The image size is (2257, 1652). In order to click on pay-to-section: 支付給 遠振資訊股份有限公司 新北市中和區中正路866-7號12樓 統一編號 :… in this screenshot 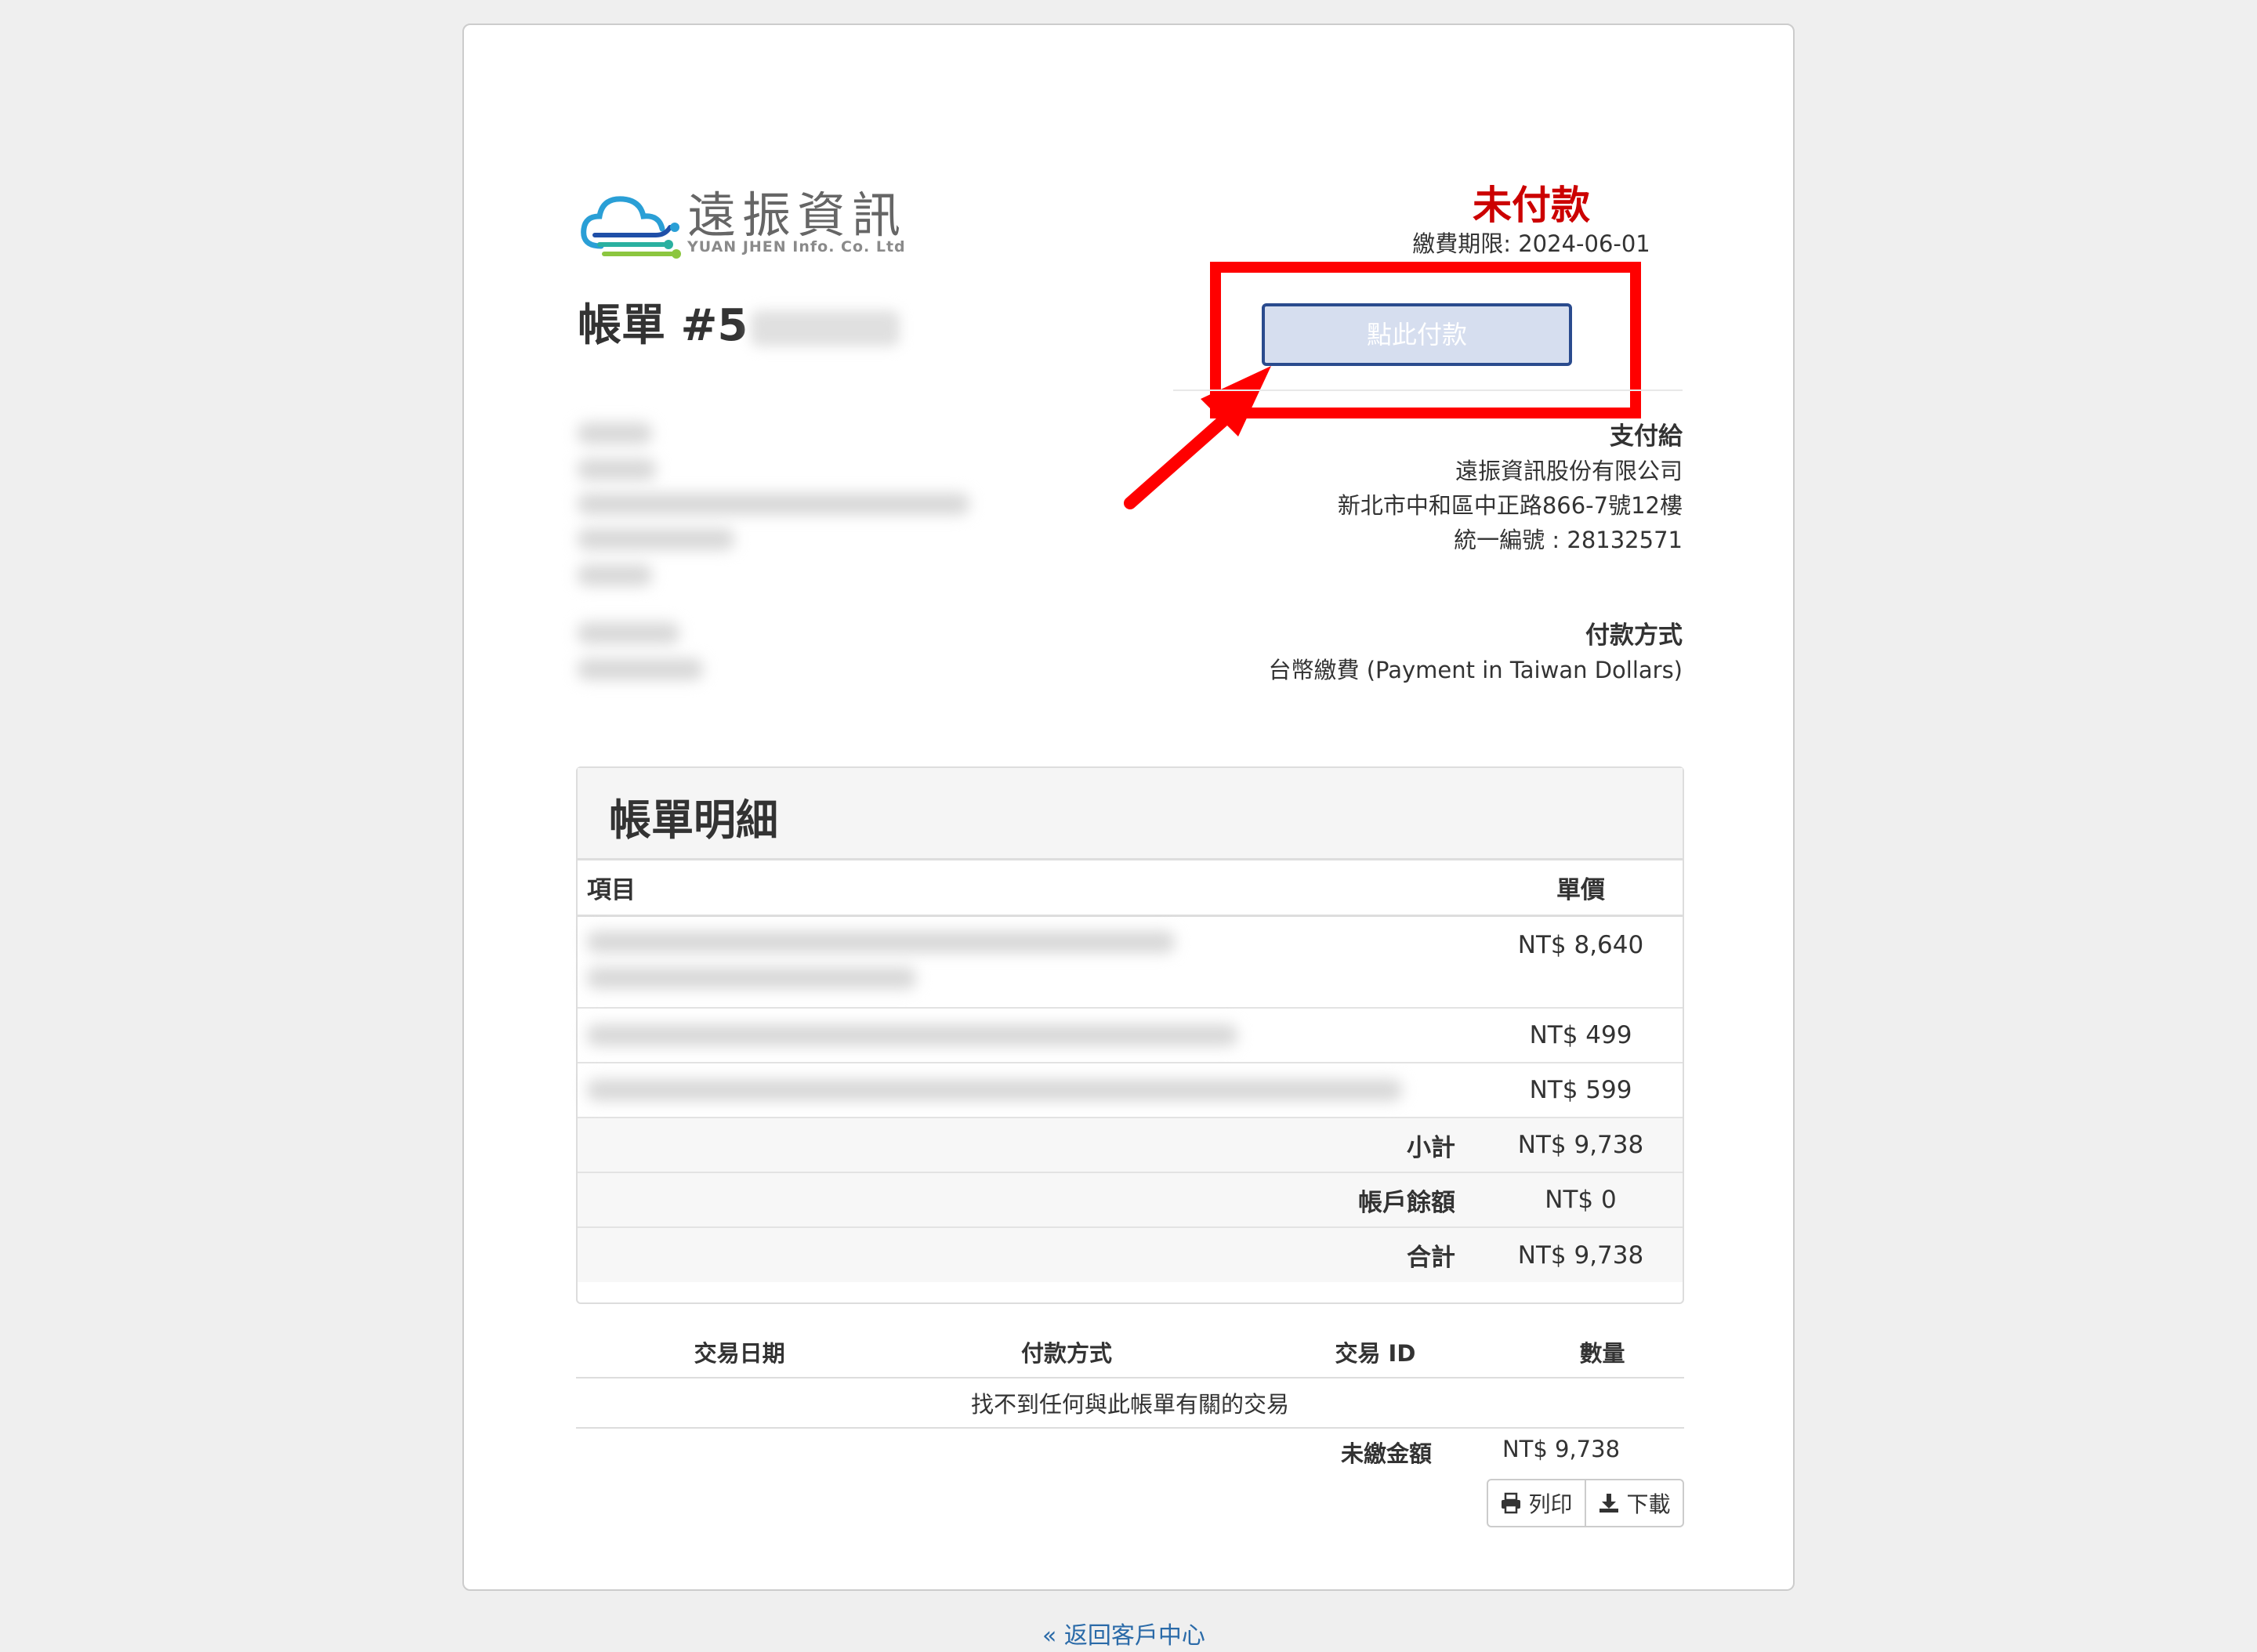, I will do `click(1466, 488)`.